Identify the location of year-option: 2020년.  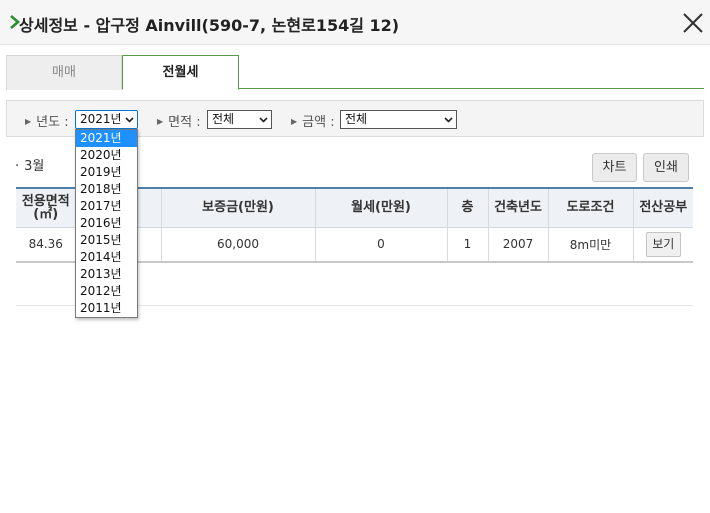
(106, 155).